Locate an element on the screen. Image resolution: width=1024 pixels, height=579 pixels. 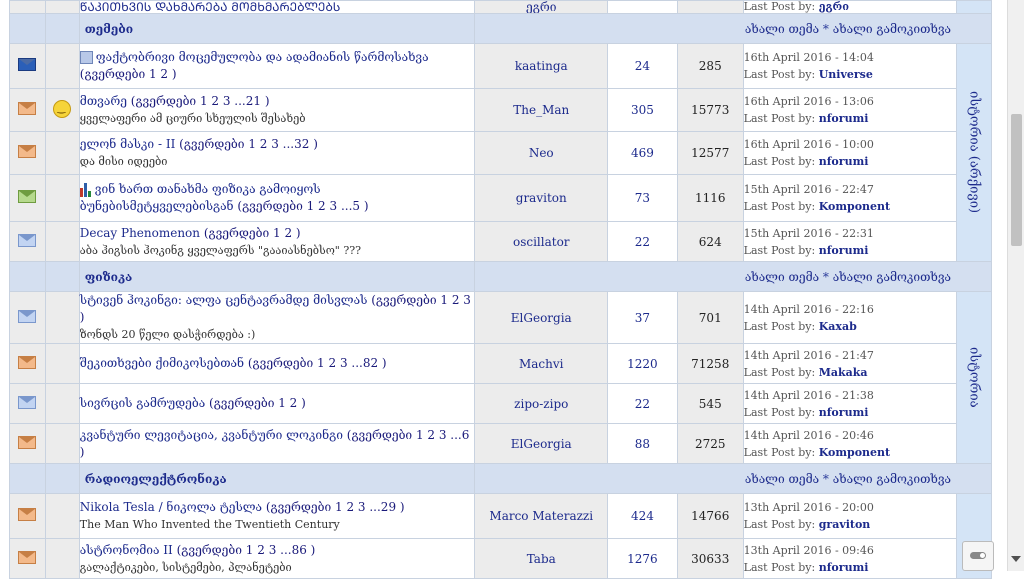
category-header-row: თემები ახალი თემა * ახალი გამოკითხვა is located at coordinates (500, 28).